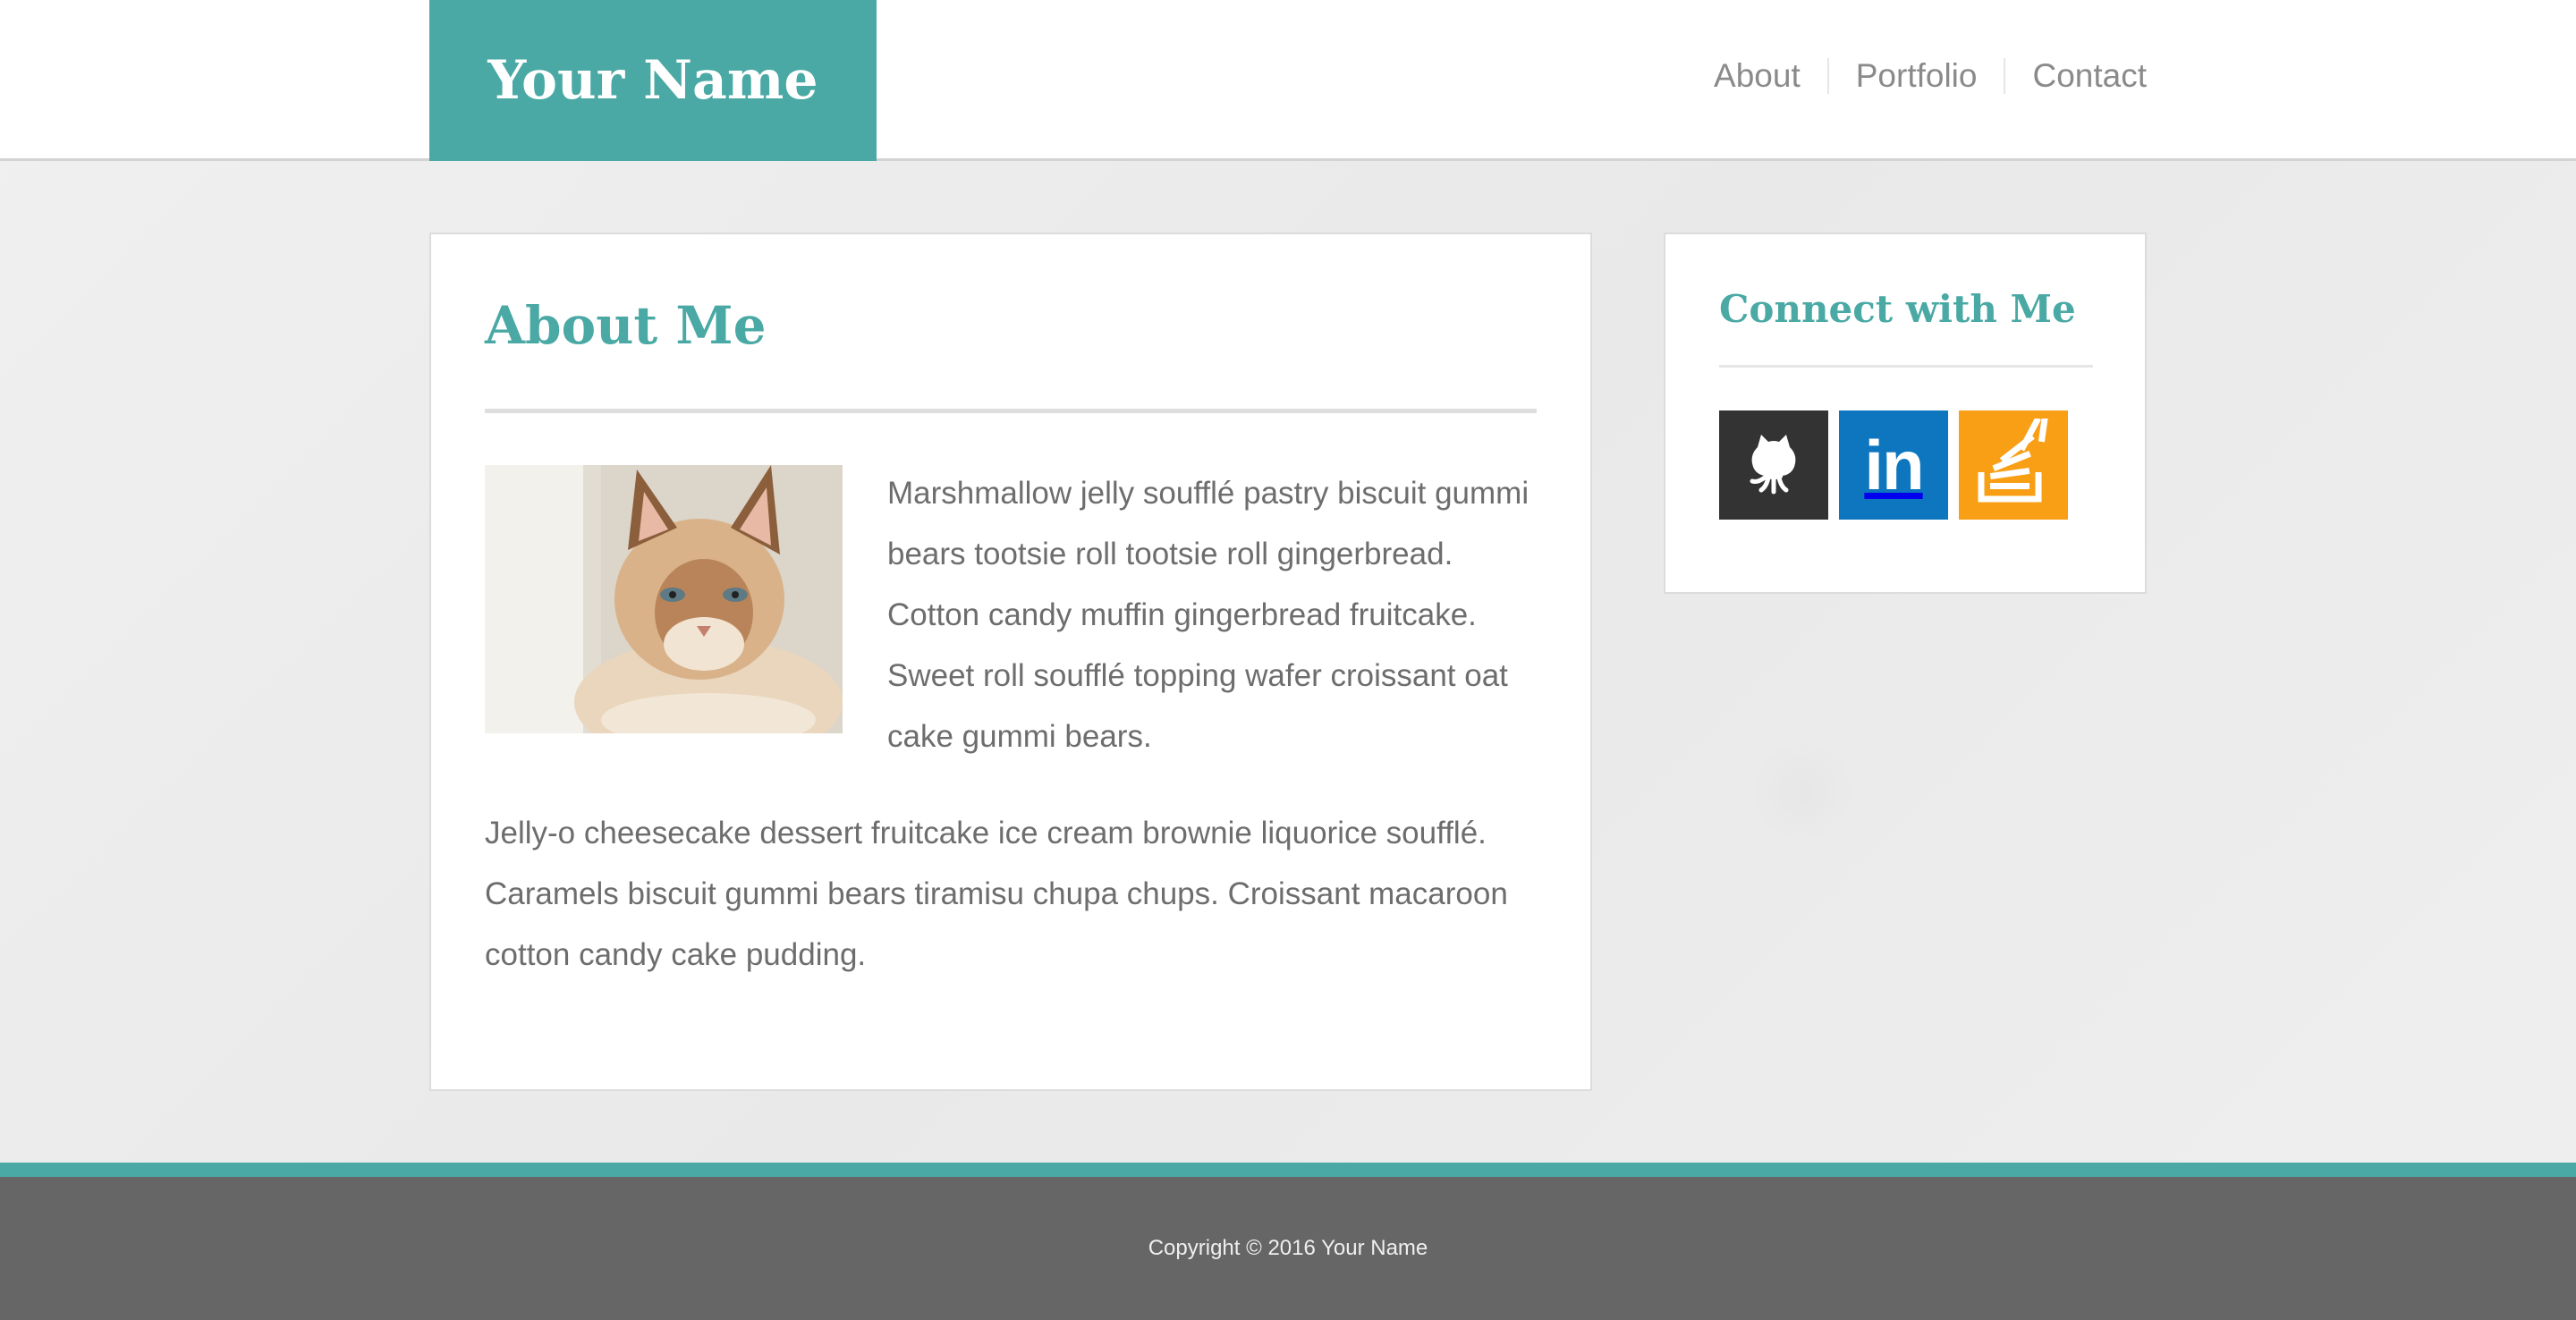  Describe the element at coordinates (1288, 1170) in the screenshot. I see `footer-accent-stripe` at that location.